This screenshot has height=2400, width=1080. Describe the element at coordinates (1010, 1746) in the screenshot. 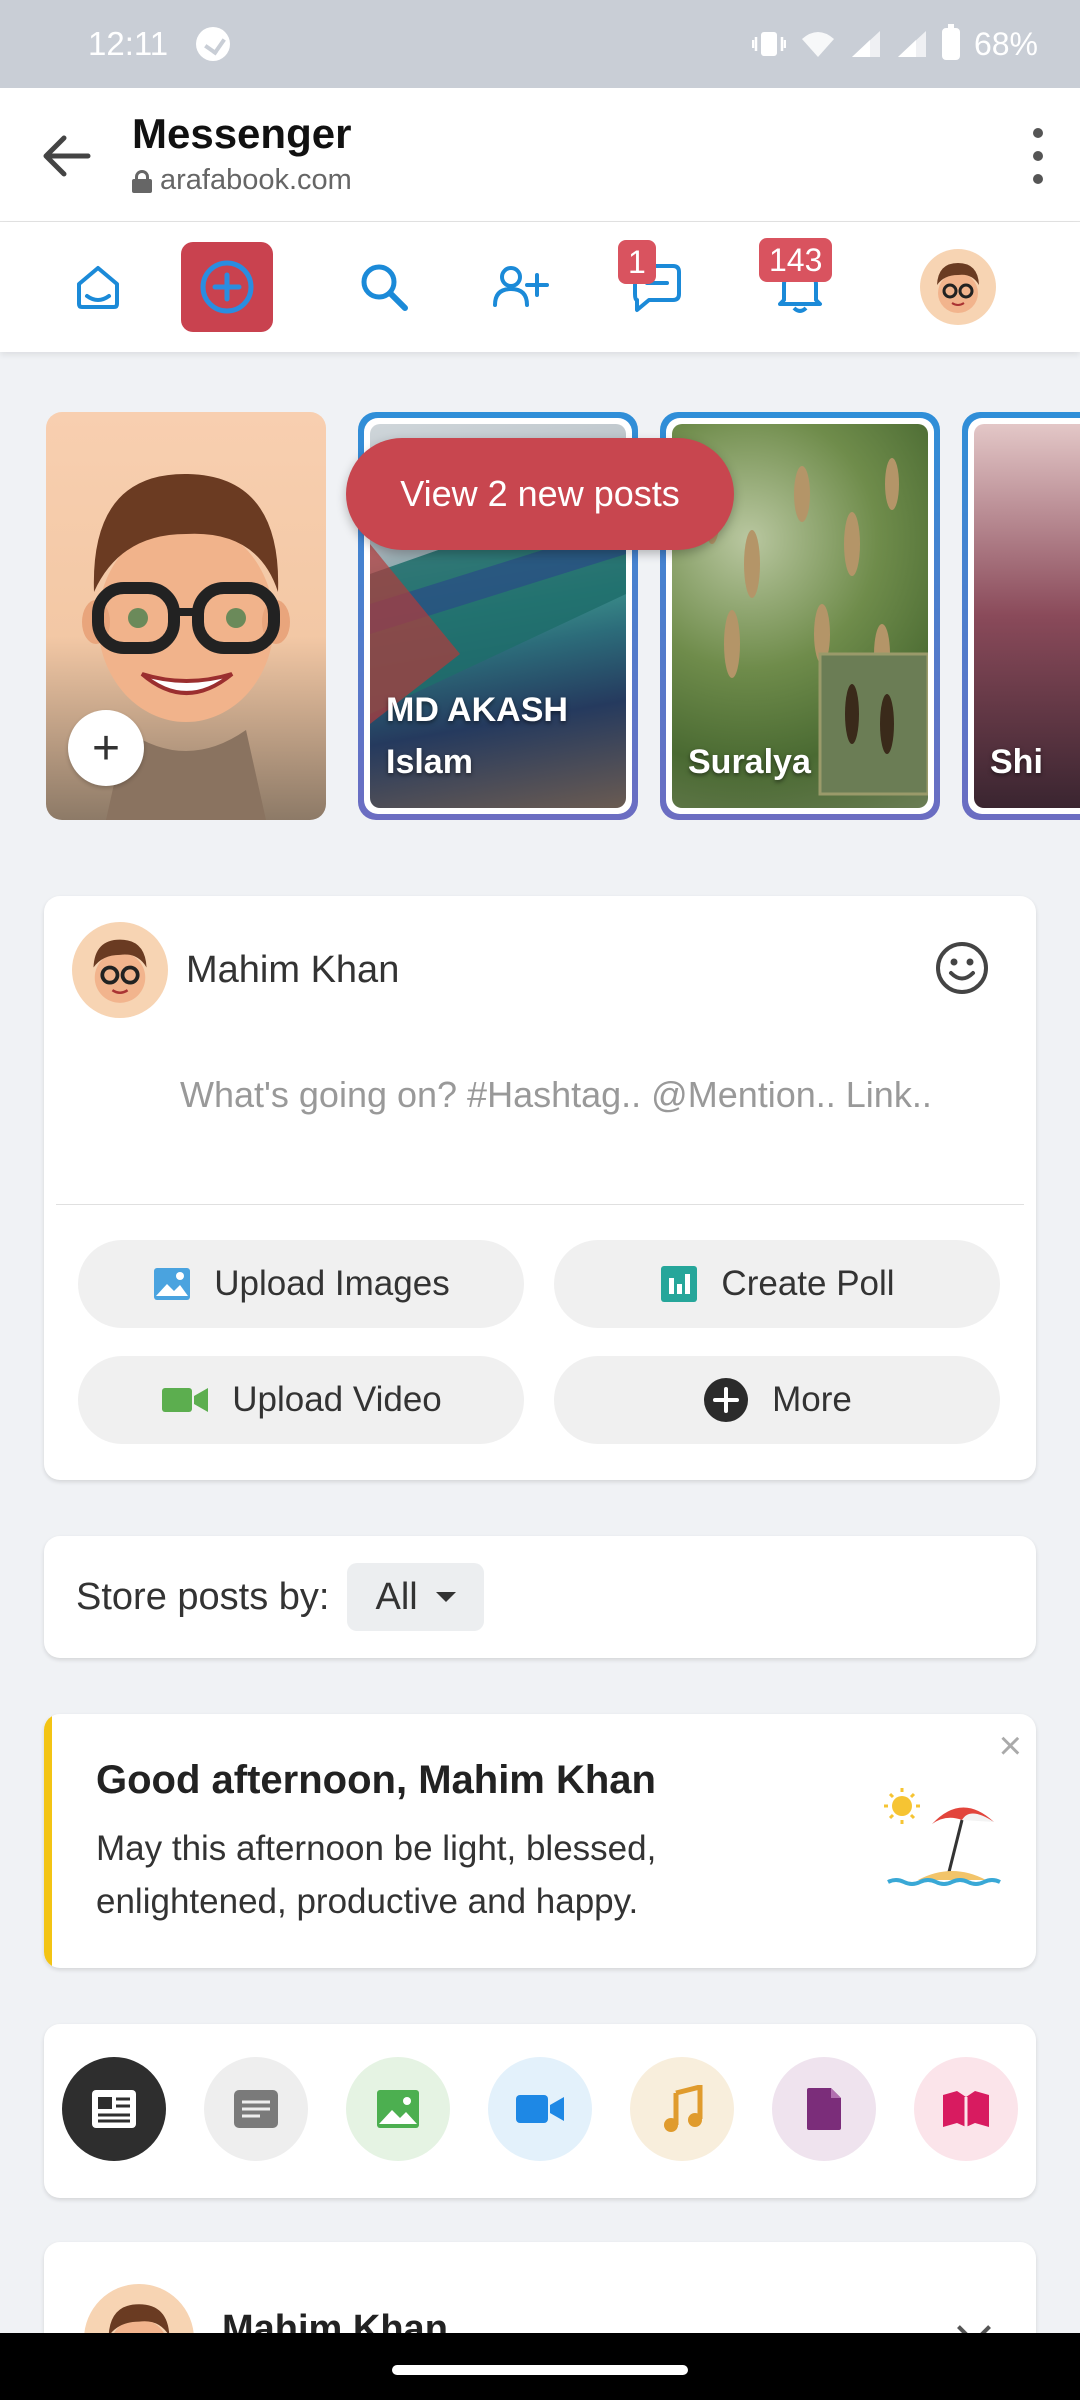

I see `close-icon: ×` at that location.